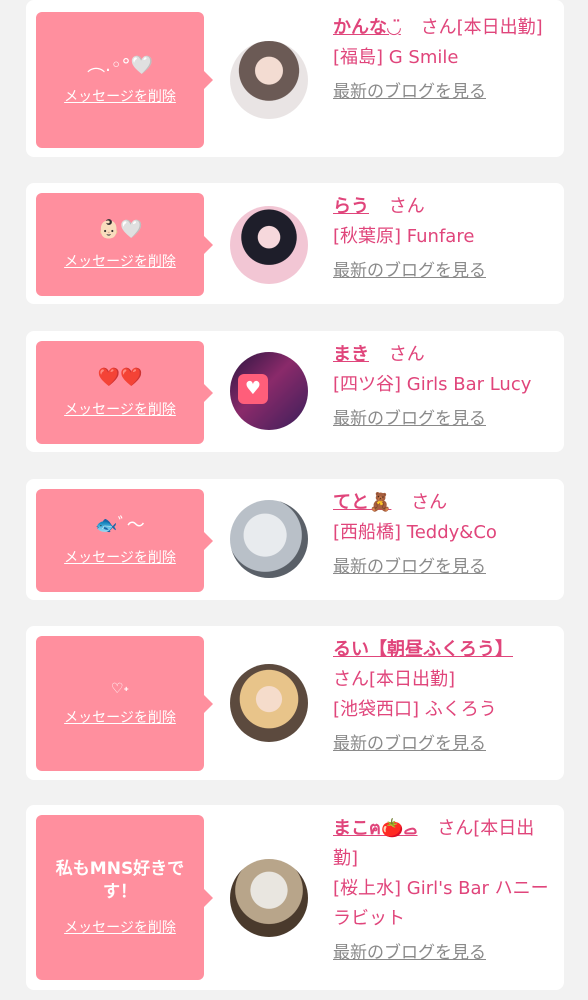  I want to click on cast-info: てと🧸 さん [西船橋] Teddy&Co 最新のブログを見る, so click(444, 535).